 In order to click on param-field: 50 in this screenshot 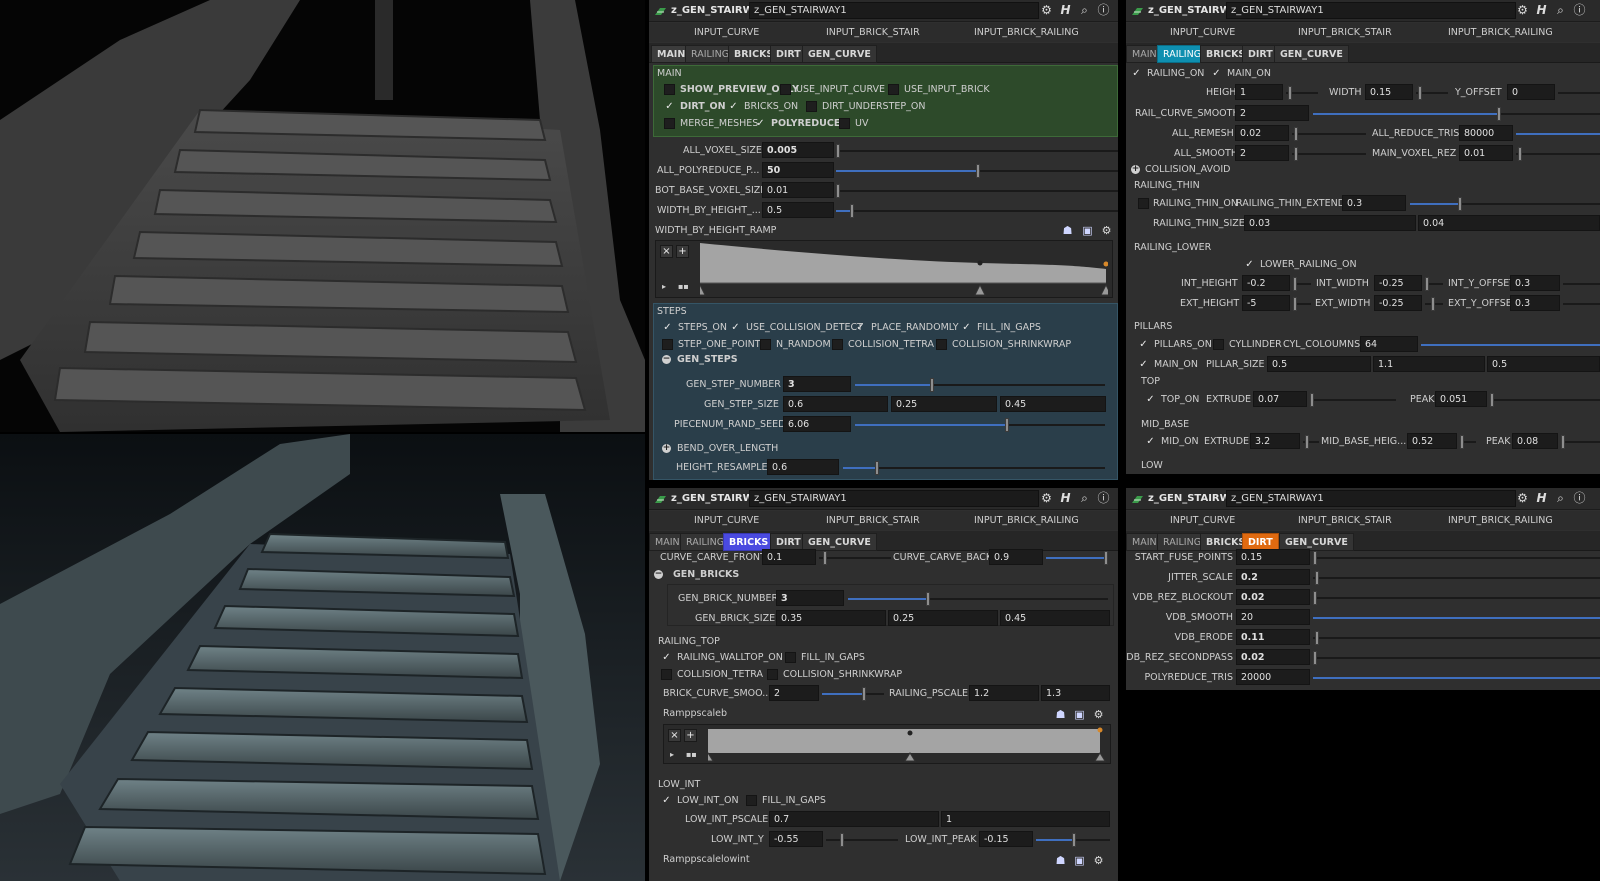, I will do `click(798, 170)`.